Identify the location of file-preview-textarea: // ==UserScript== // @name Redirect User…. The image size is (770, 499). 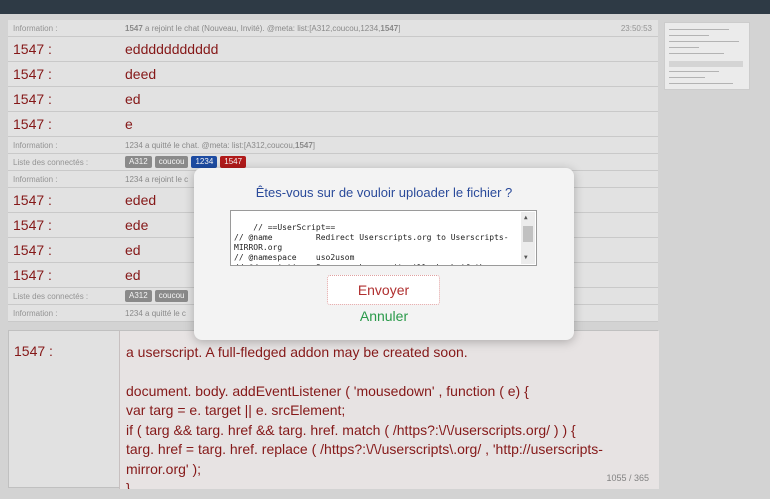
(383, 238).